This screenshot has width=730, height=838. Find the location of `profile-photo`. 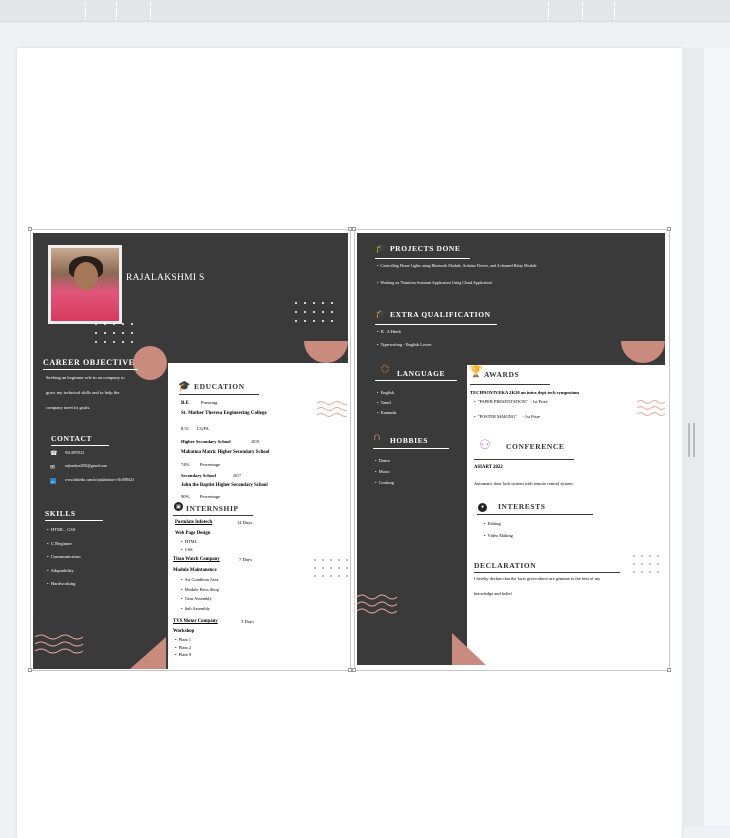

profile-photo is located at coordinates (85, 284).